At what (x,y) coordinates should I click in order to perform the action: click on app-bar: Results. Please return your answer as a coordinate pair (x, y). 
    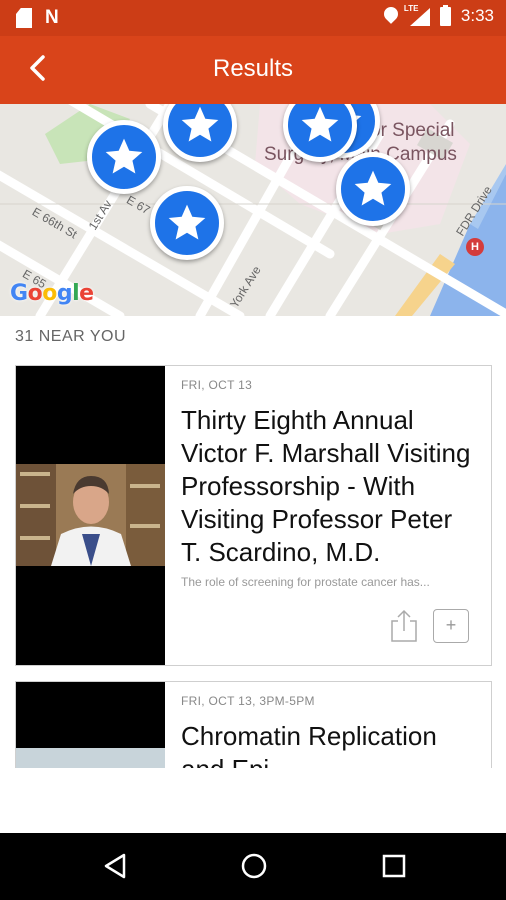
    Looking at the image, I should click on (253, 70).